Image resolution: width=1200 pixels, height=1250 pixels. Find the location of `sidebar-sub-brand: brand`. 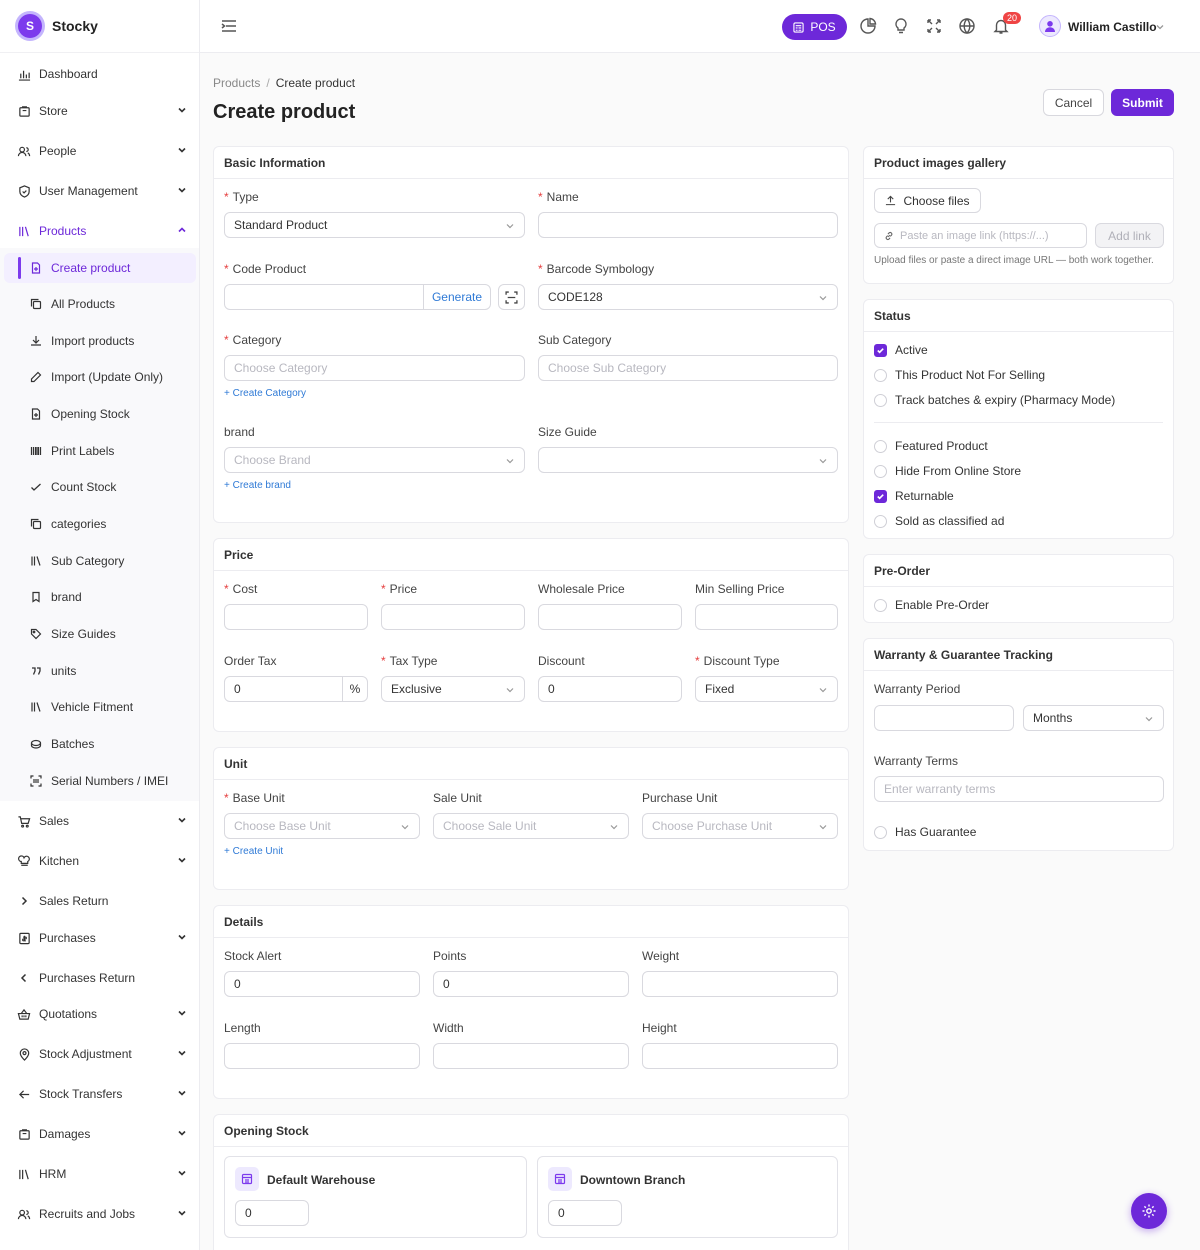

sidebar-sub-brand: brand is located at coordinates (100, 597).